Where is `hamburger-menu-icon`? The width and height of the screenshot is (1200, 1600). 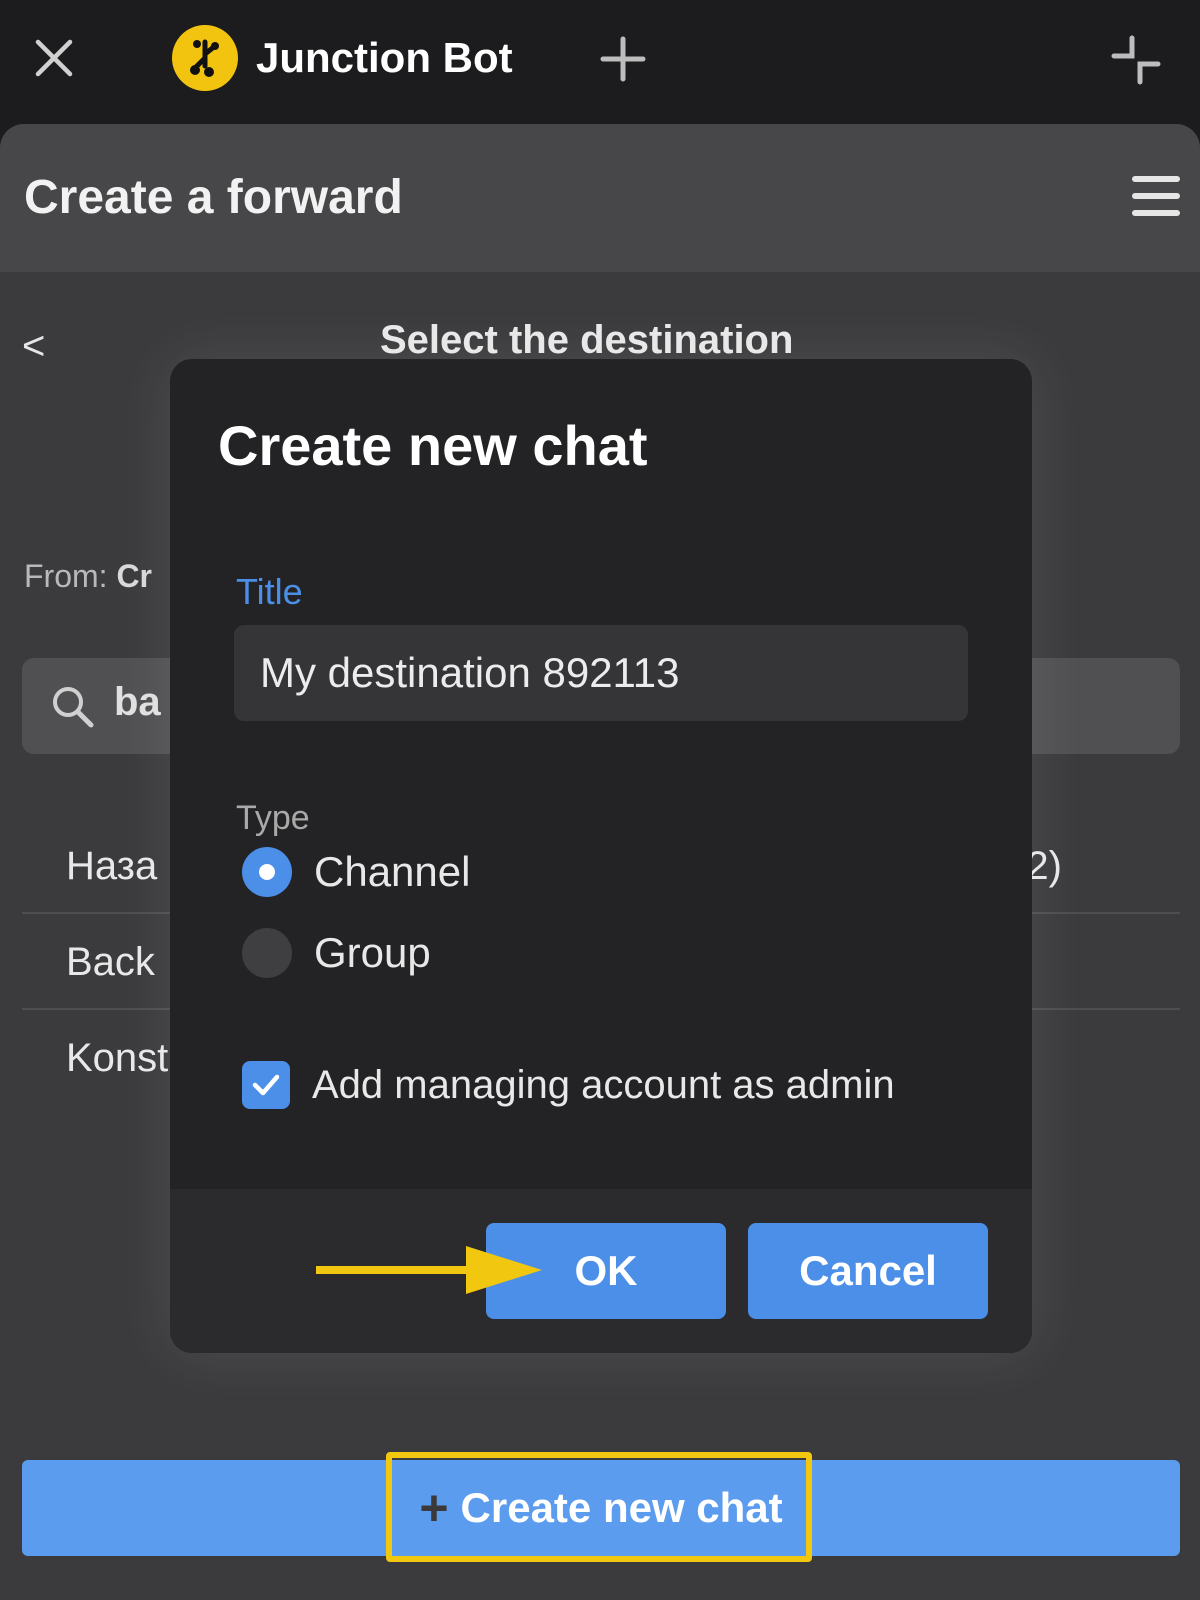 hamburger-menu-icon is located at coordinates (1156, 196).